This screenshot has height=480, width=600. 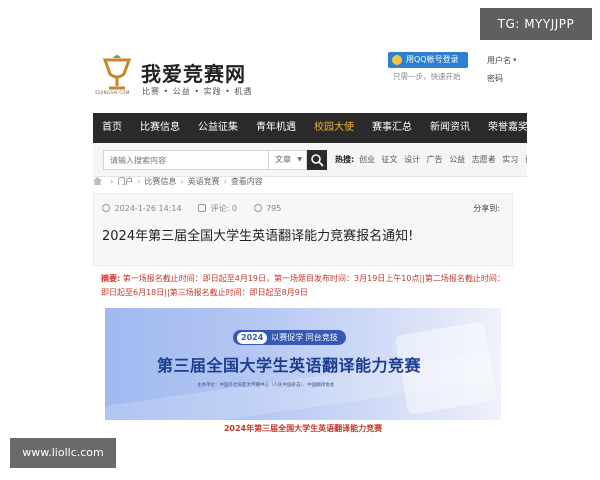 What do you see at coordinates (499, 60) in the screenshot?
I see `username-field: 用户名` at bounding box center [499, 60].